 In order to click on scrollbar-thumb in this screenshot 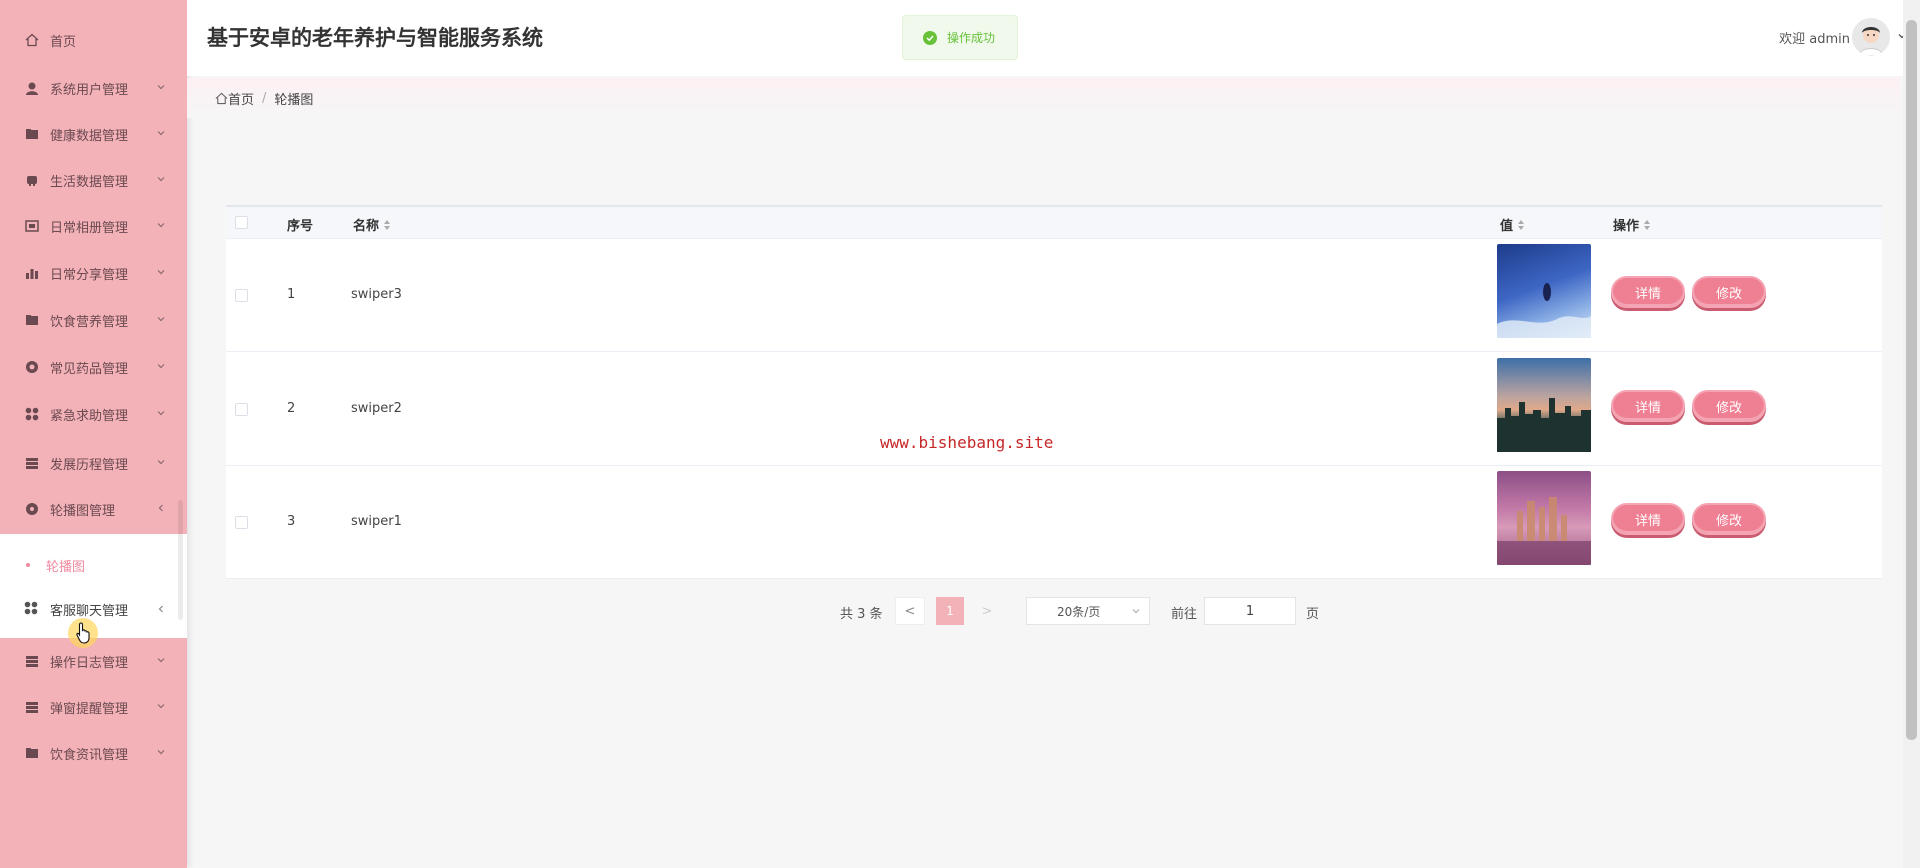, I will do `click(1911, 380)`.